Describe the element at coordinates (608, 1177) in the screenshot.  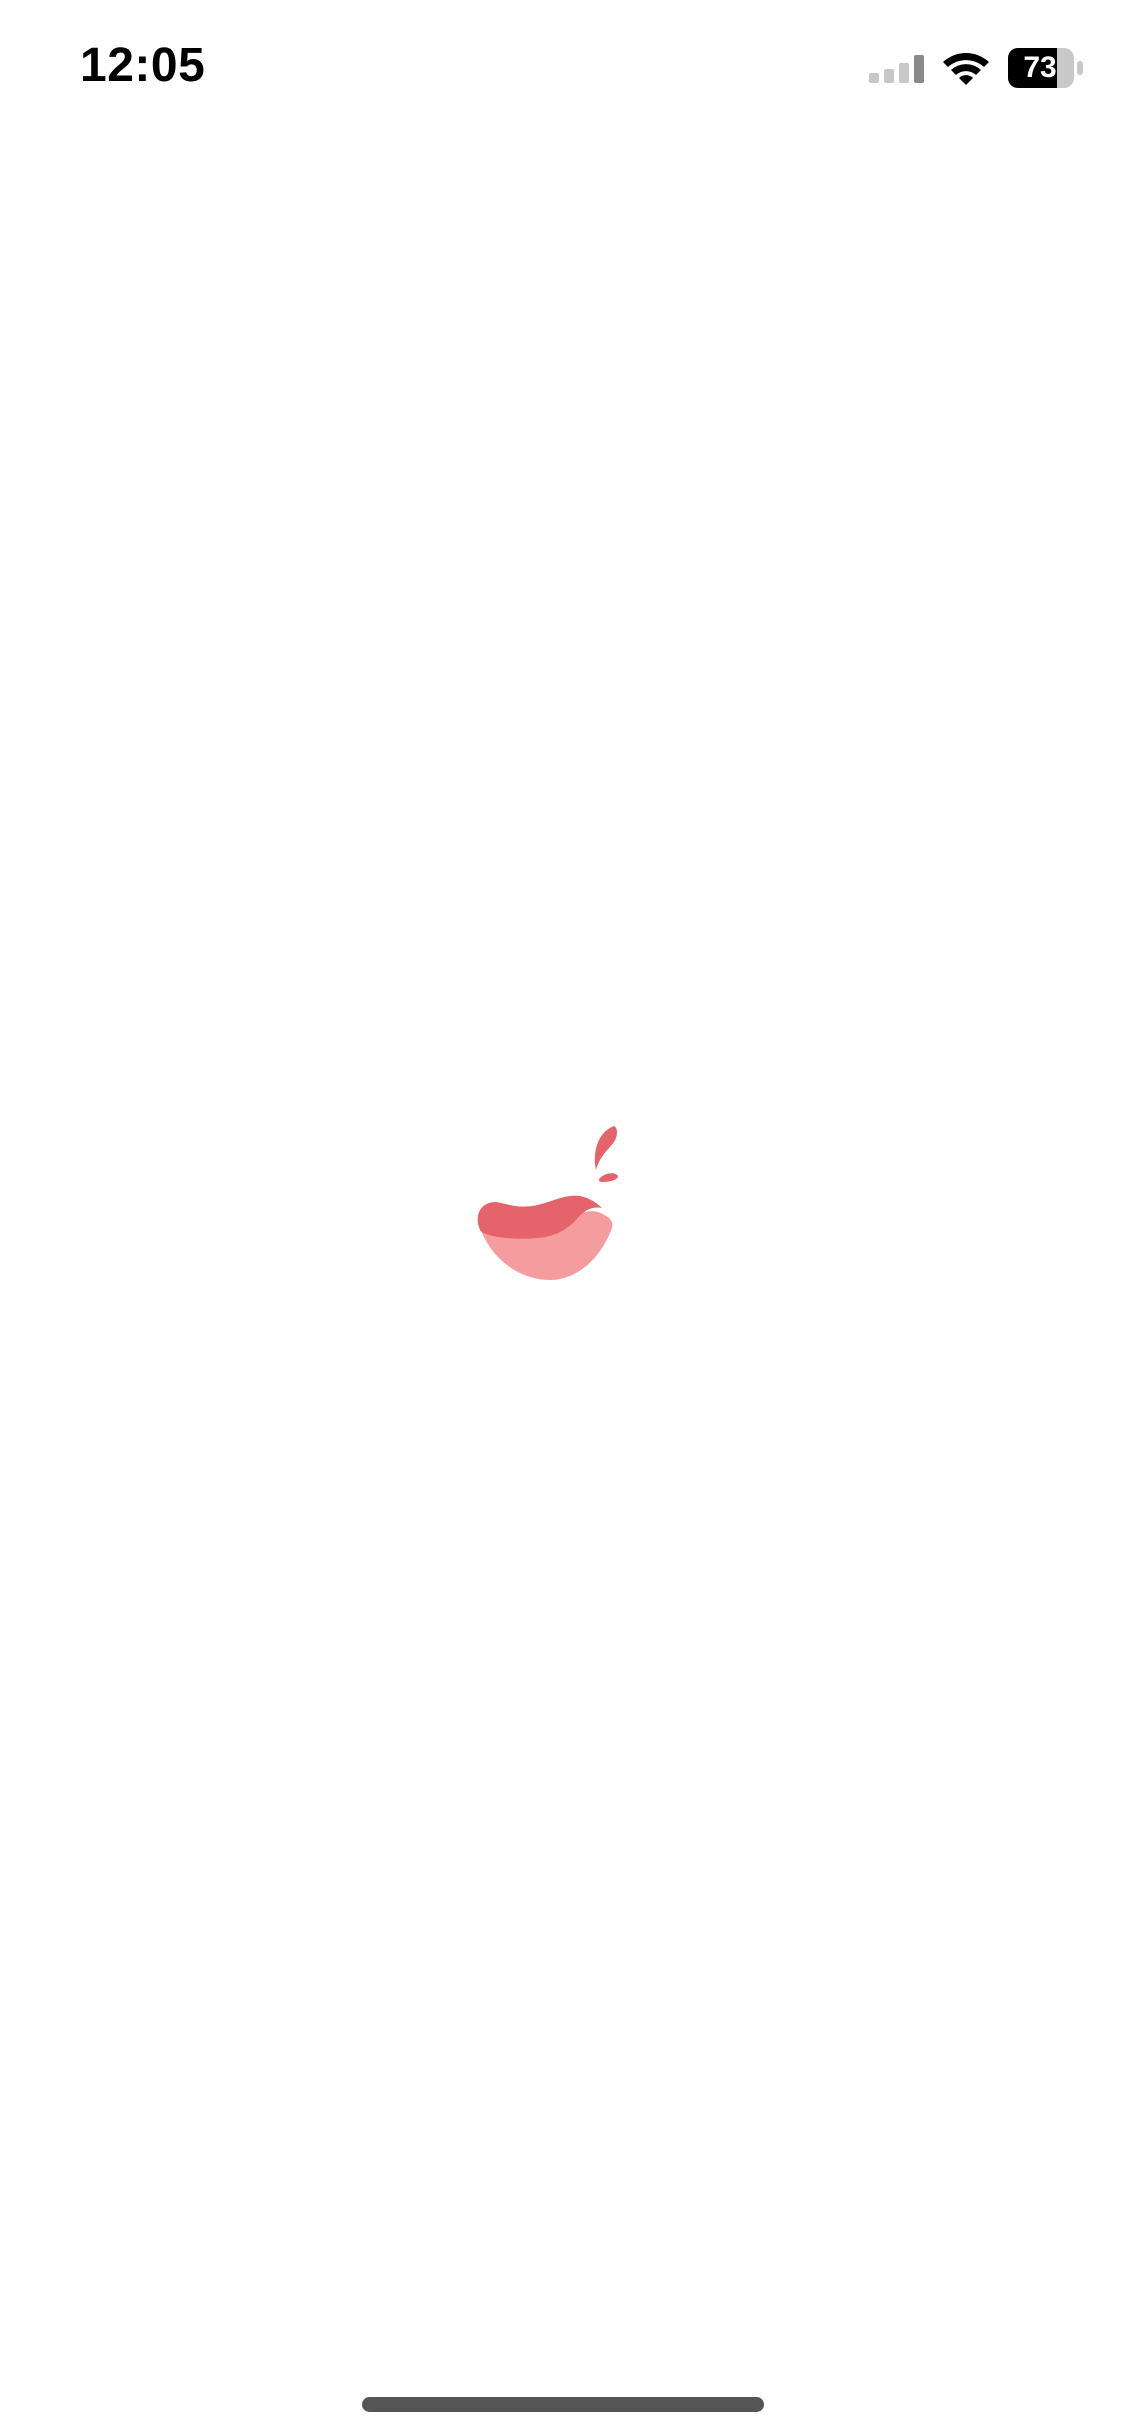
I see `logo-droplet-small` at that location.